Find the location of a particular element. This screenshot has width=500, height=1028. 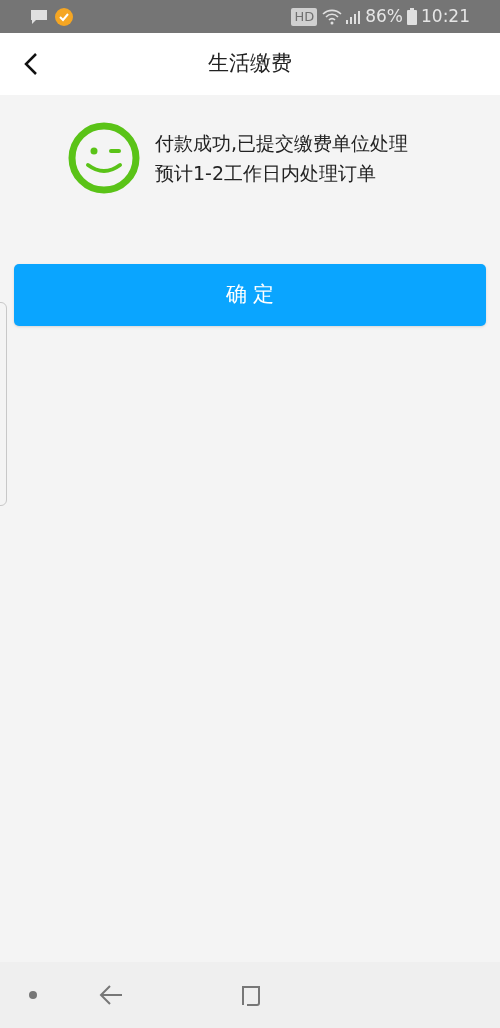

verified-badge-icon is located at coordinates (64, 16).